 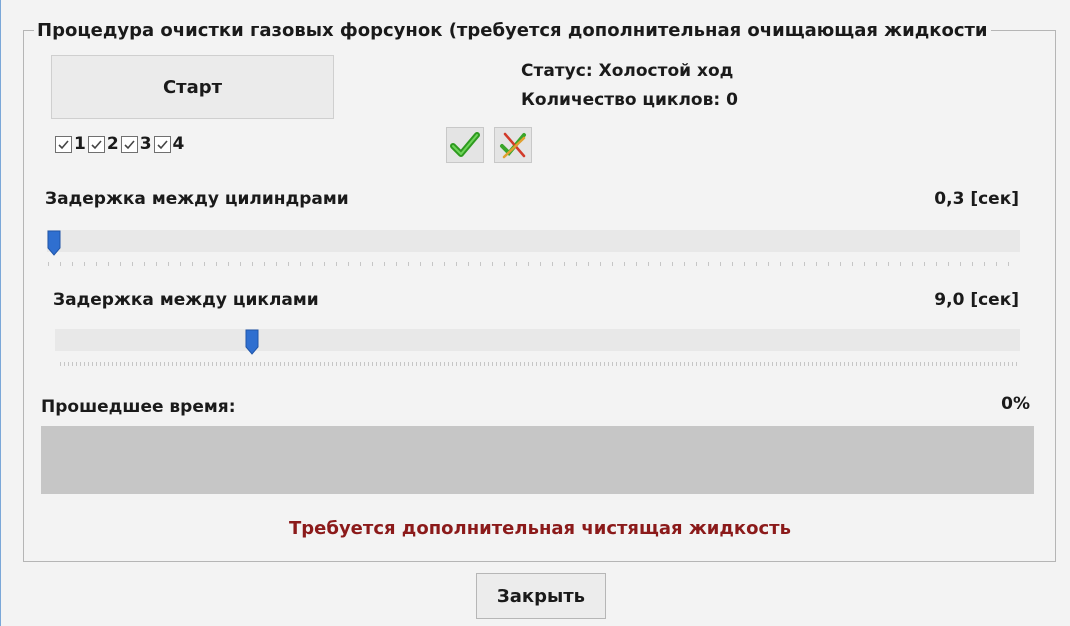 What do you see at coordinates (112, 144) in the screenshot?
I see `cylinder-label: 2` at bounding box center [112, 144].